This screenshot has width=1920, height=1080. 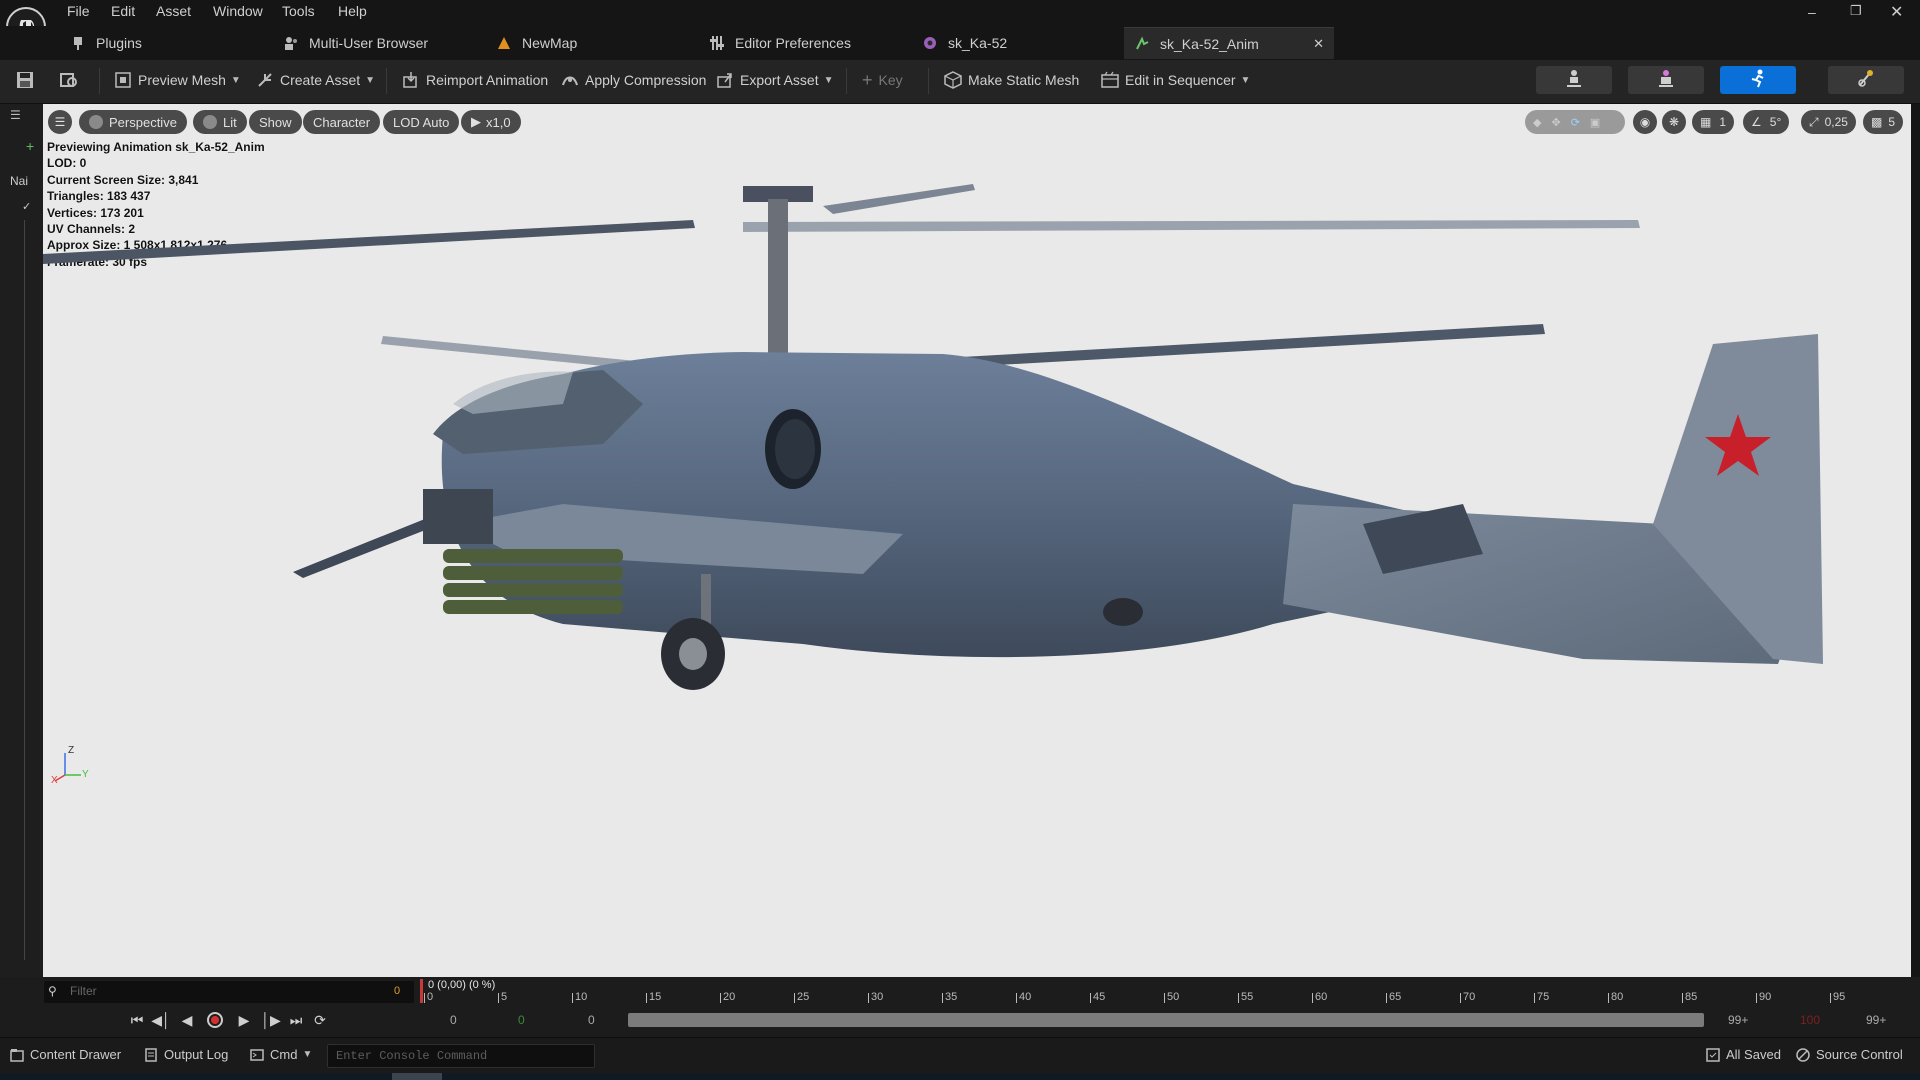 I want to click on filter-input: ⚲ Filter 0, so click(x=229, y=992).